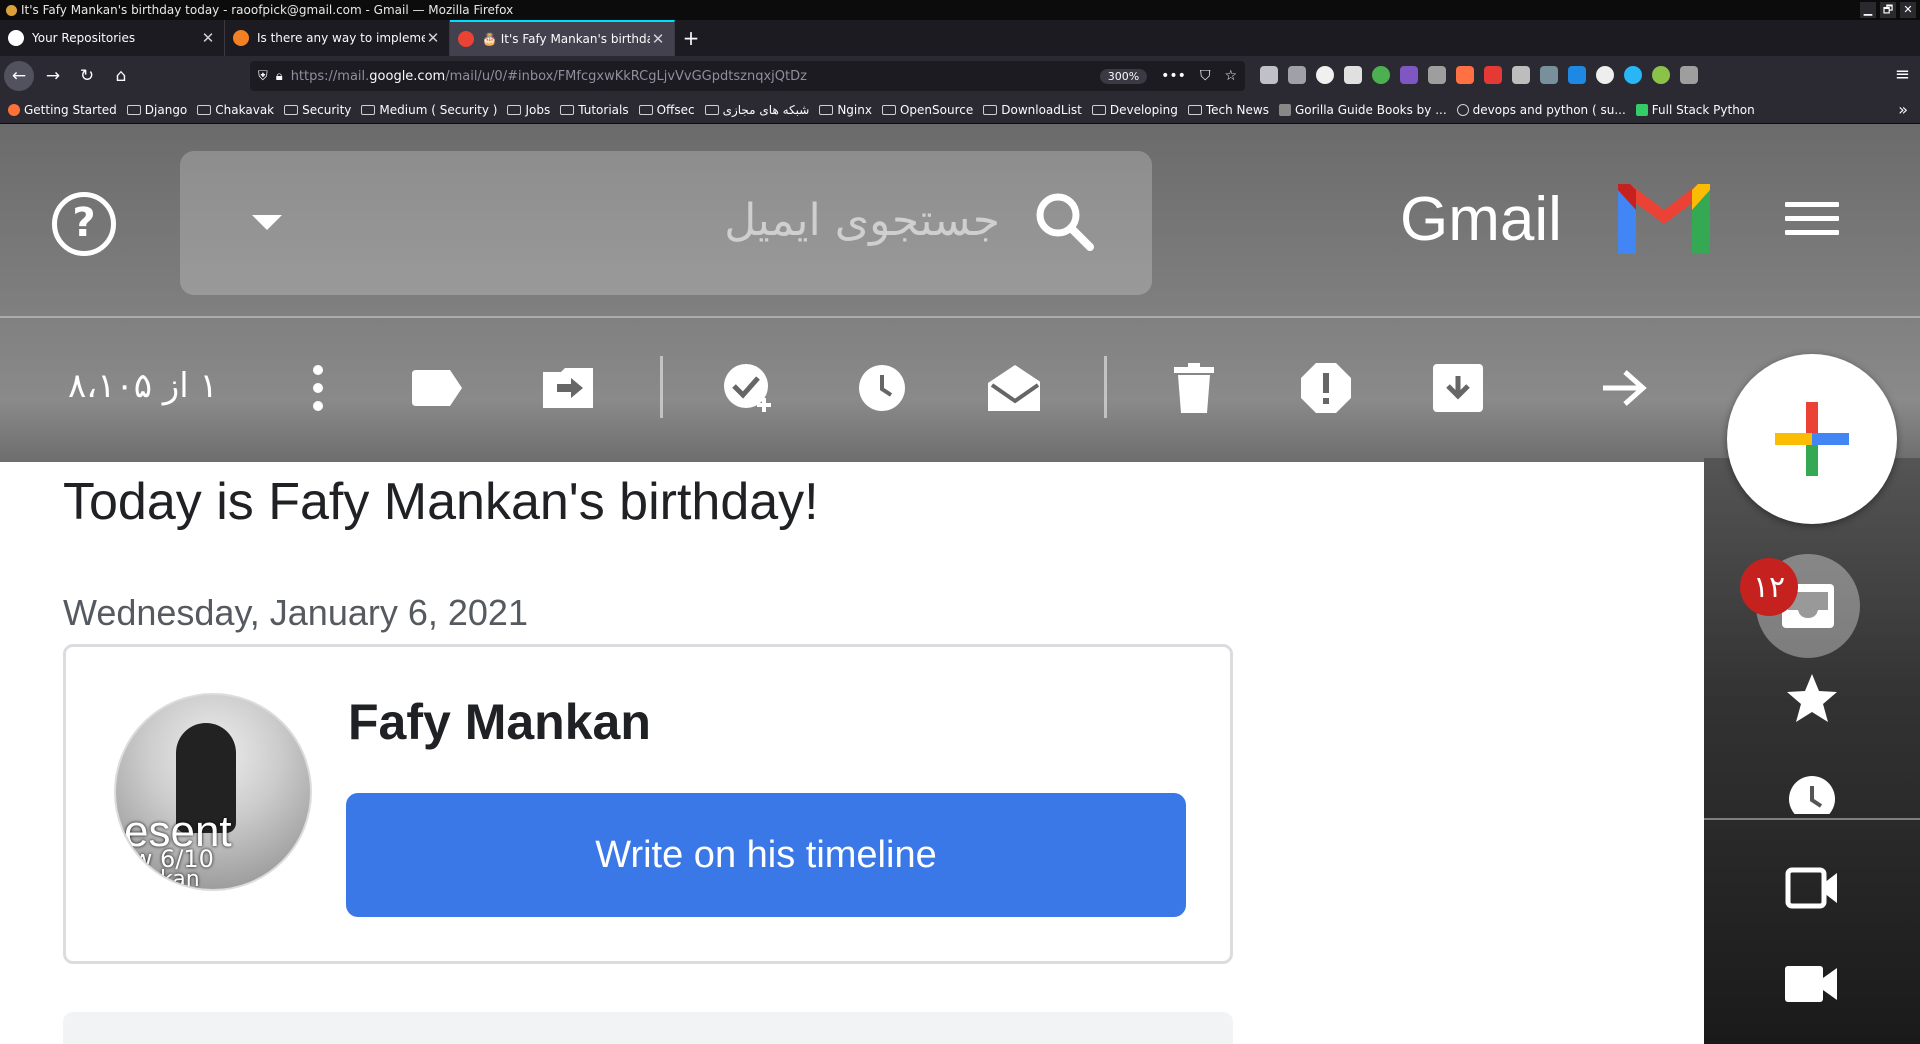  What do you see at coordinates (1695, 110) in the screenshot?
I see `bookmark-full-stack-python: Full Stack Python` at bounding box center [1695, 110].